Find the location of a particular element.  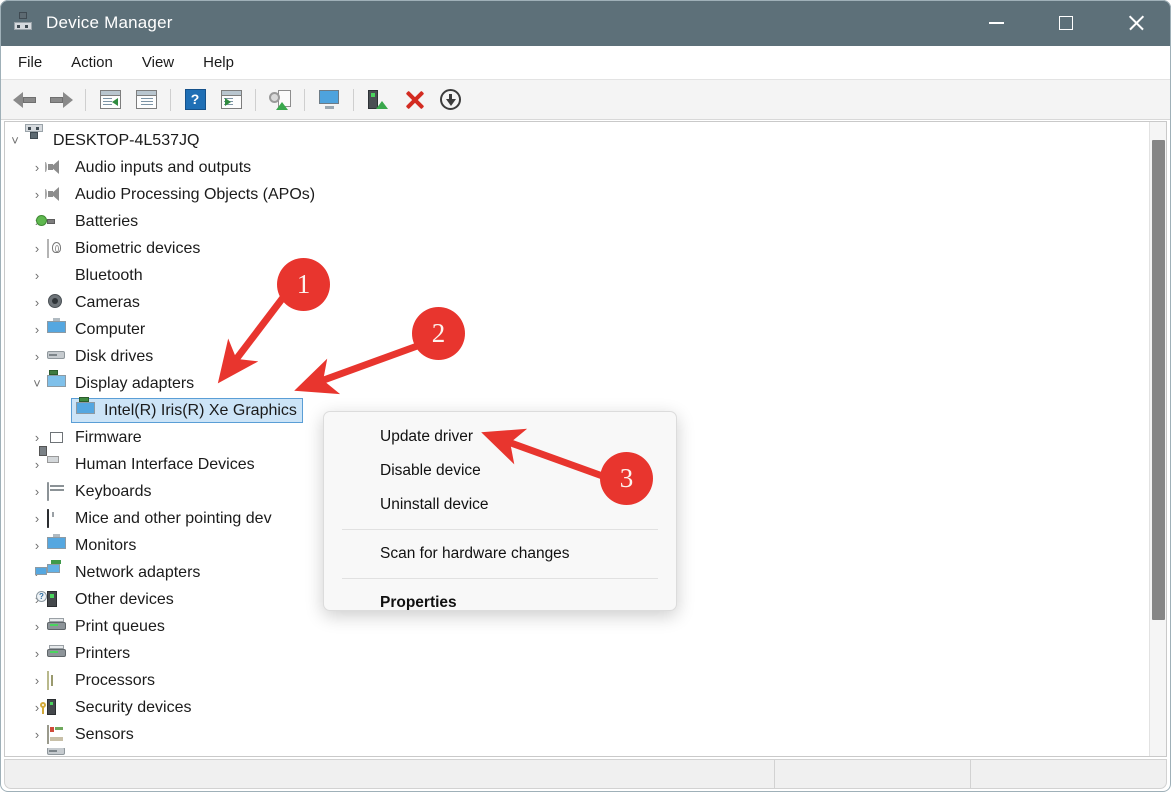

tree-item-cameras: › Cameras is located at coordinates (585, 302).